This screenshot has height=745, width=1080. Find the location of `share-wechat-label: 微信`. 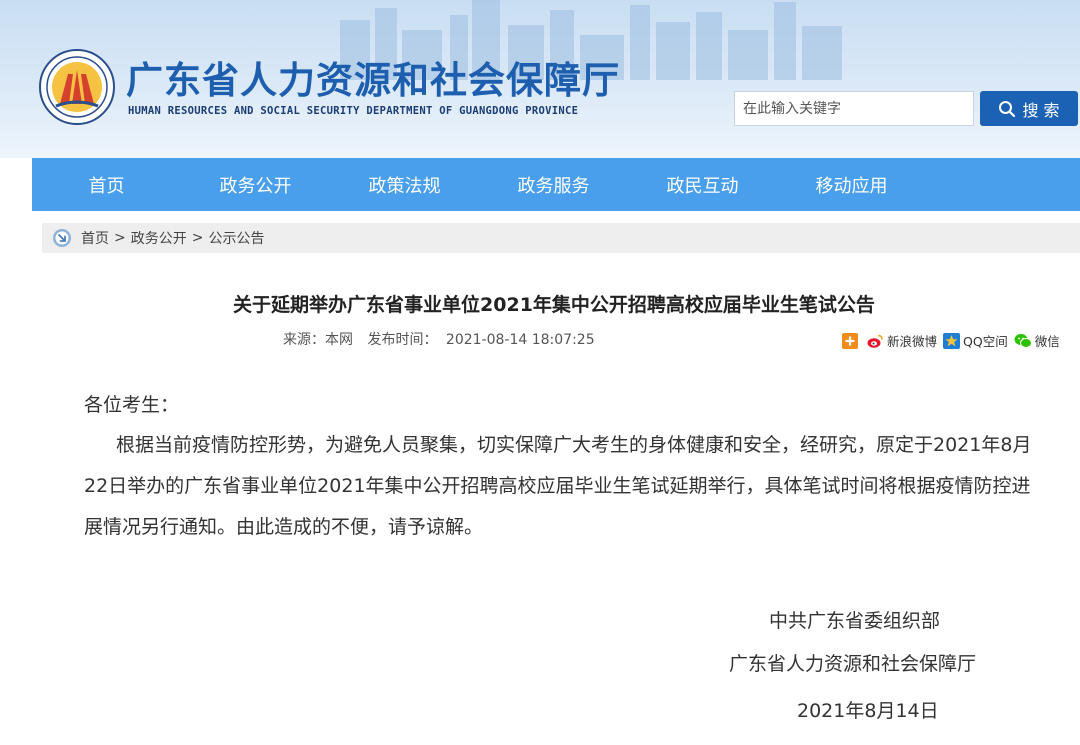

share-wechat-label: 微信 is located at coordinates (1047, 341).